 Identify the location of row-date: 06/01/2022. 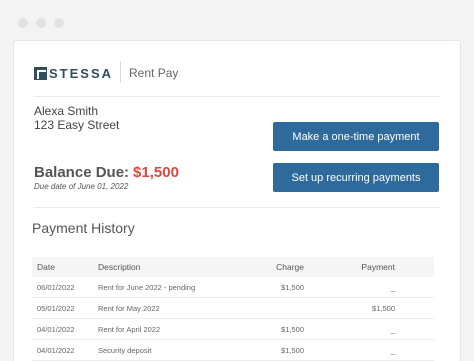
(56, 287).